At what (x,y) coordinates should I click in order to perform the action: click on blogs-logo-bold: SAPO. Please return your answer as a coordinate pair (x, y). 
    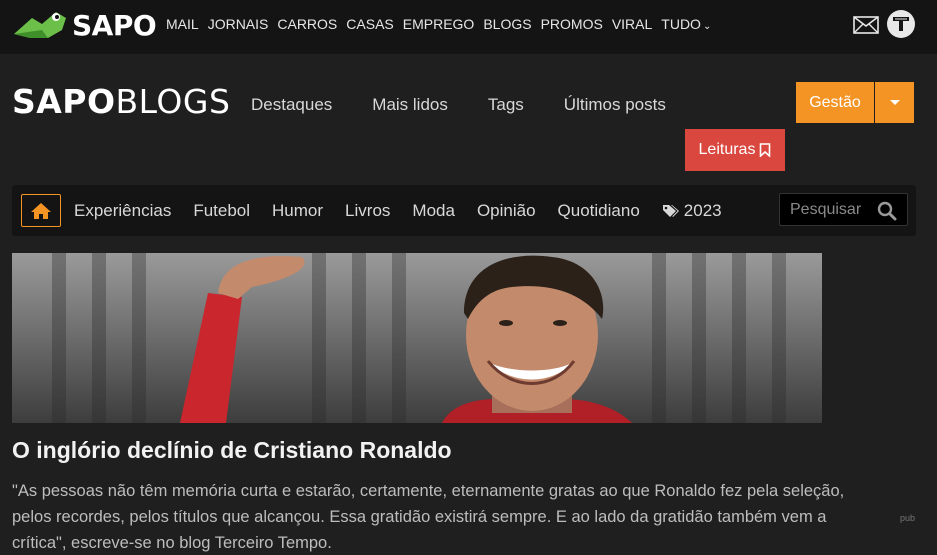
    Looking at the image, I should click on (64, 101).